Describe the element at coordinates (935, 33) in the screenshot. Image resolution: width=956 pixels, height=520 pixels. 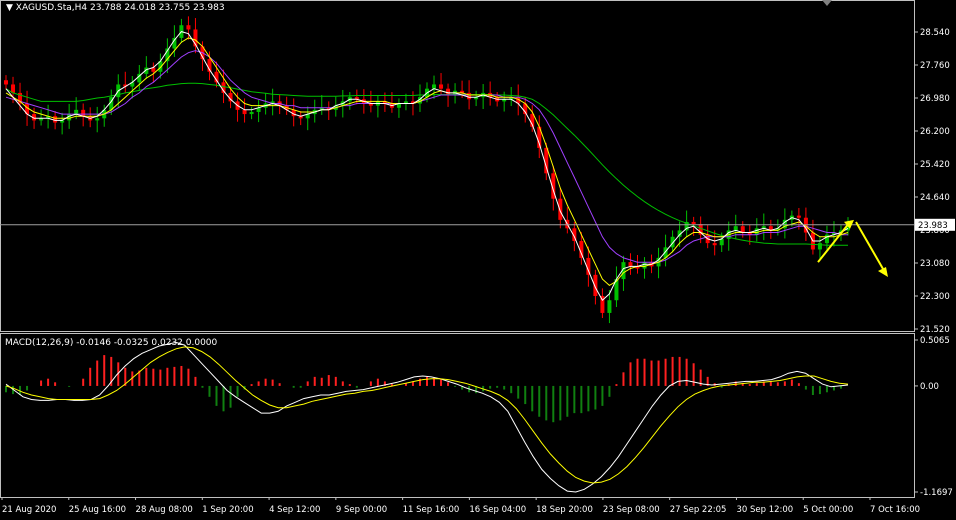
I see `price-tick-label: 28.540` at that location.